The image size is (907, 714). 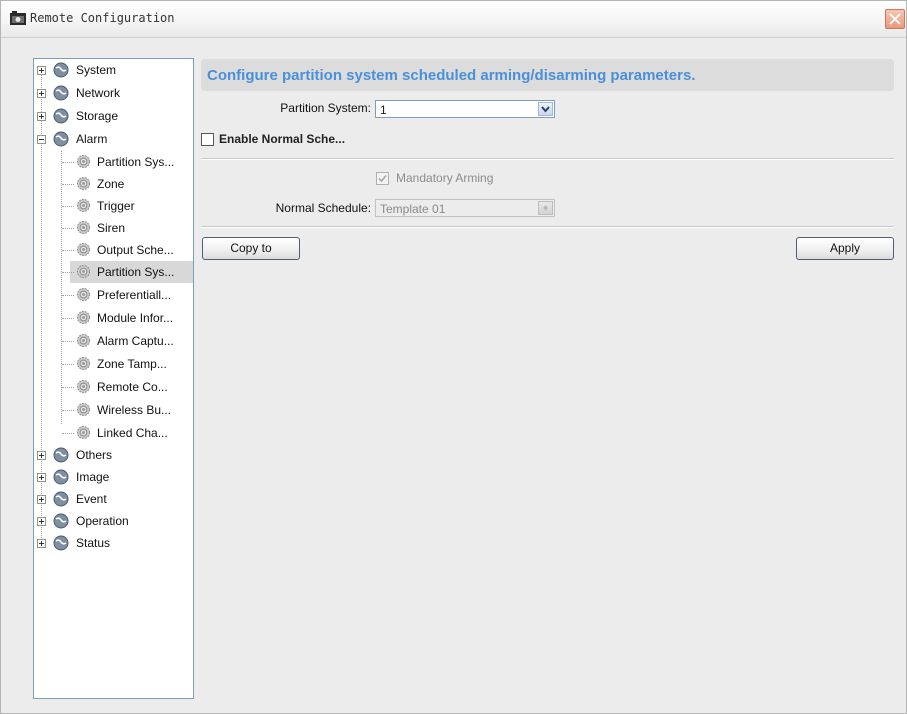 What do you see at coordinates (111, 184) in the screenshot?
I see `tree-item-label: Zone` at bounding box center [111, 184].